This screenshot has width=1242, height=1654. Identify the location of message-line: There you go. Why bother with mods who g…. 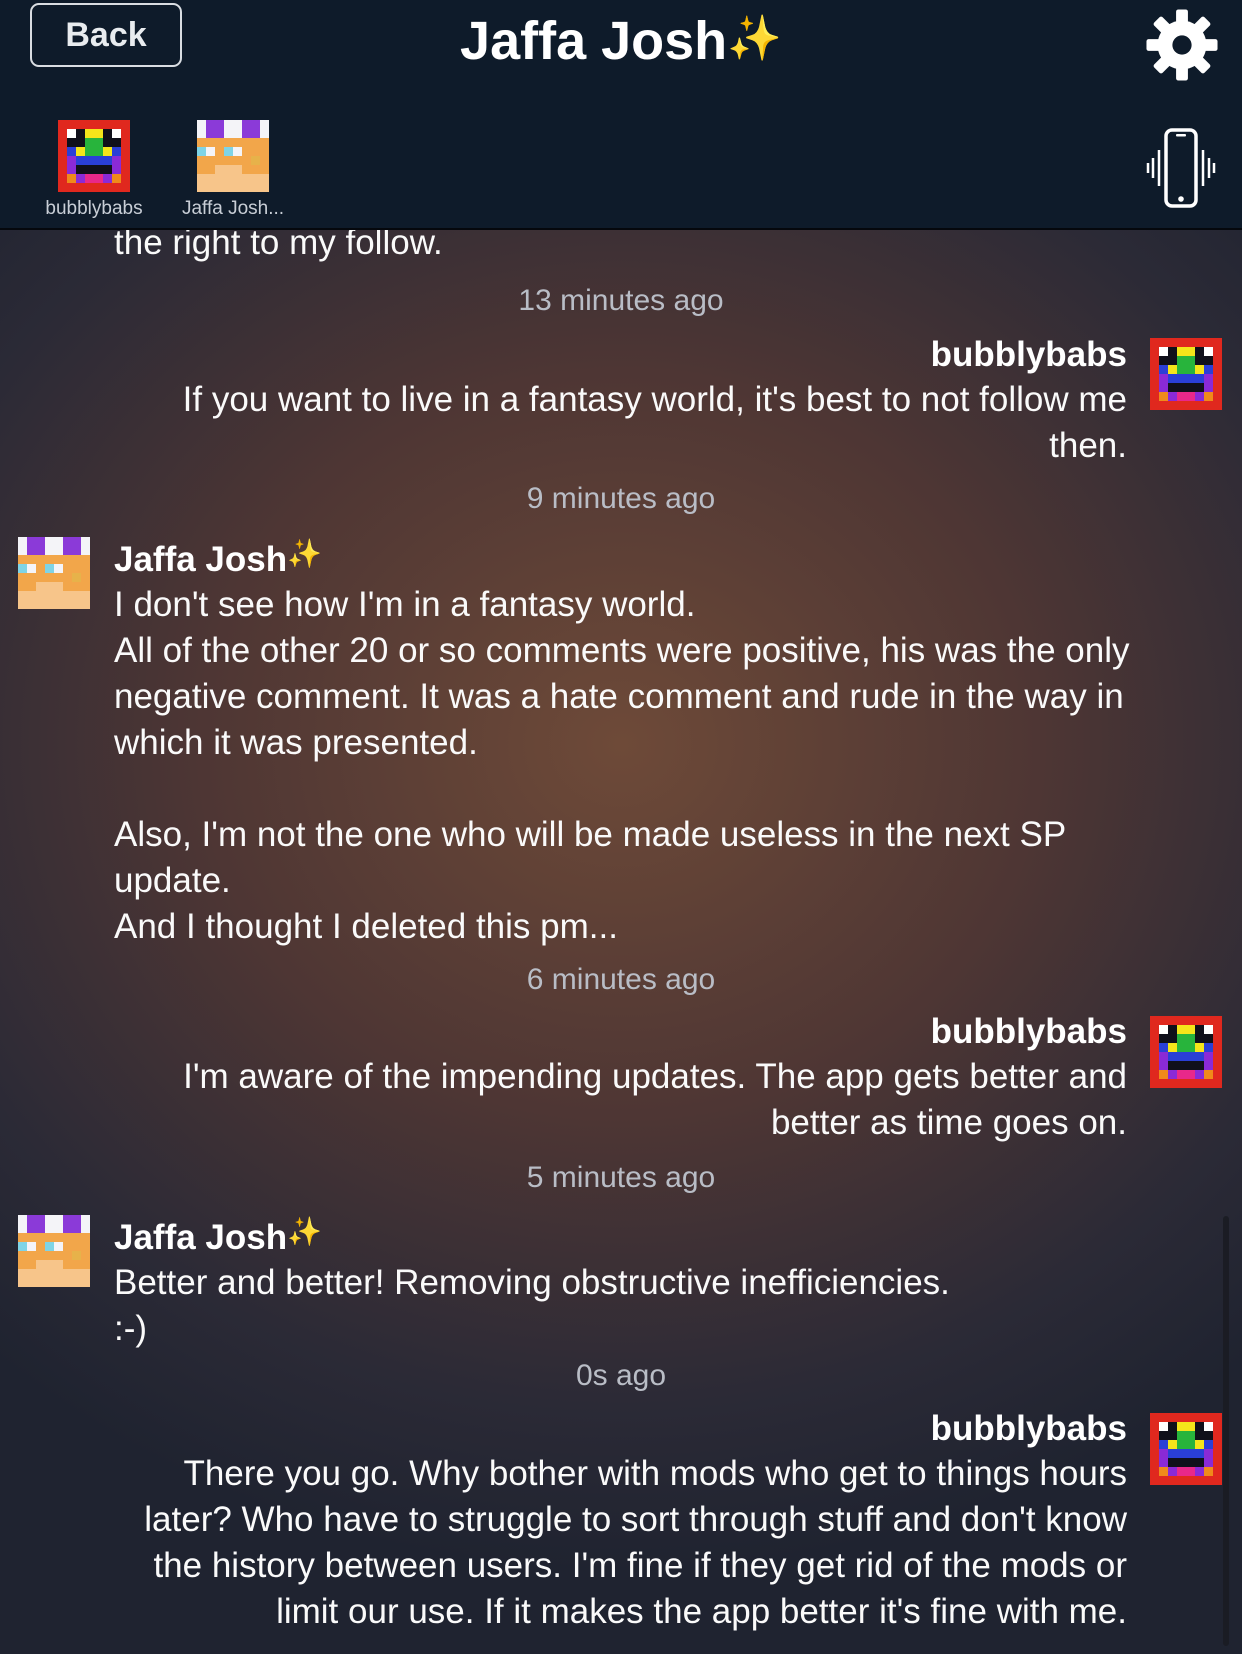
(655, 1473).